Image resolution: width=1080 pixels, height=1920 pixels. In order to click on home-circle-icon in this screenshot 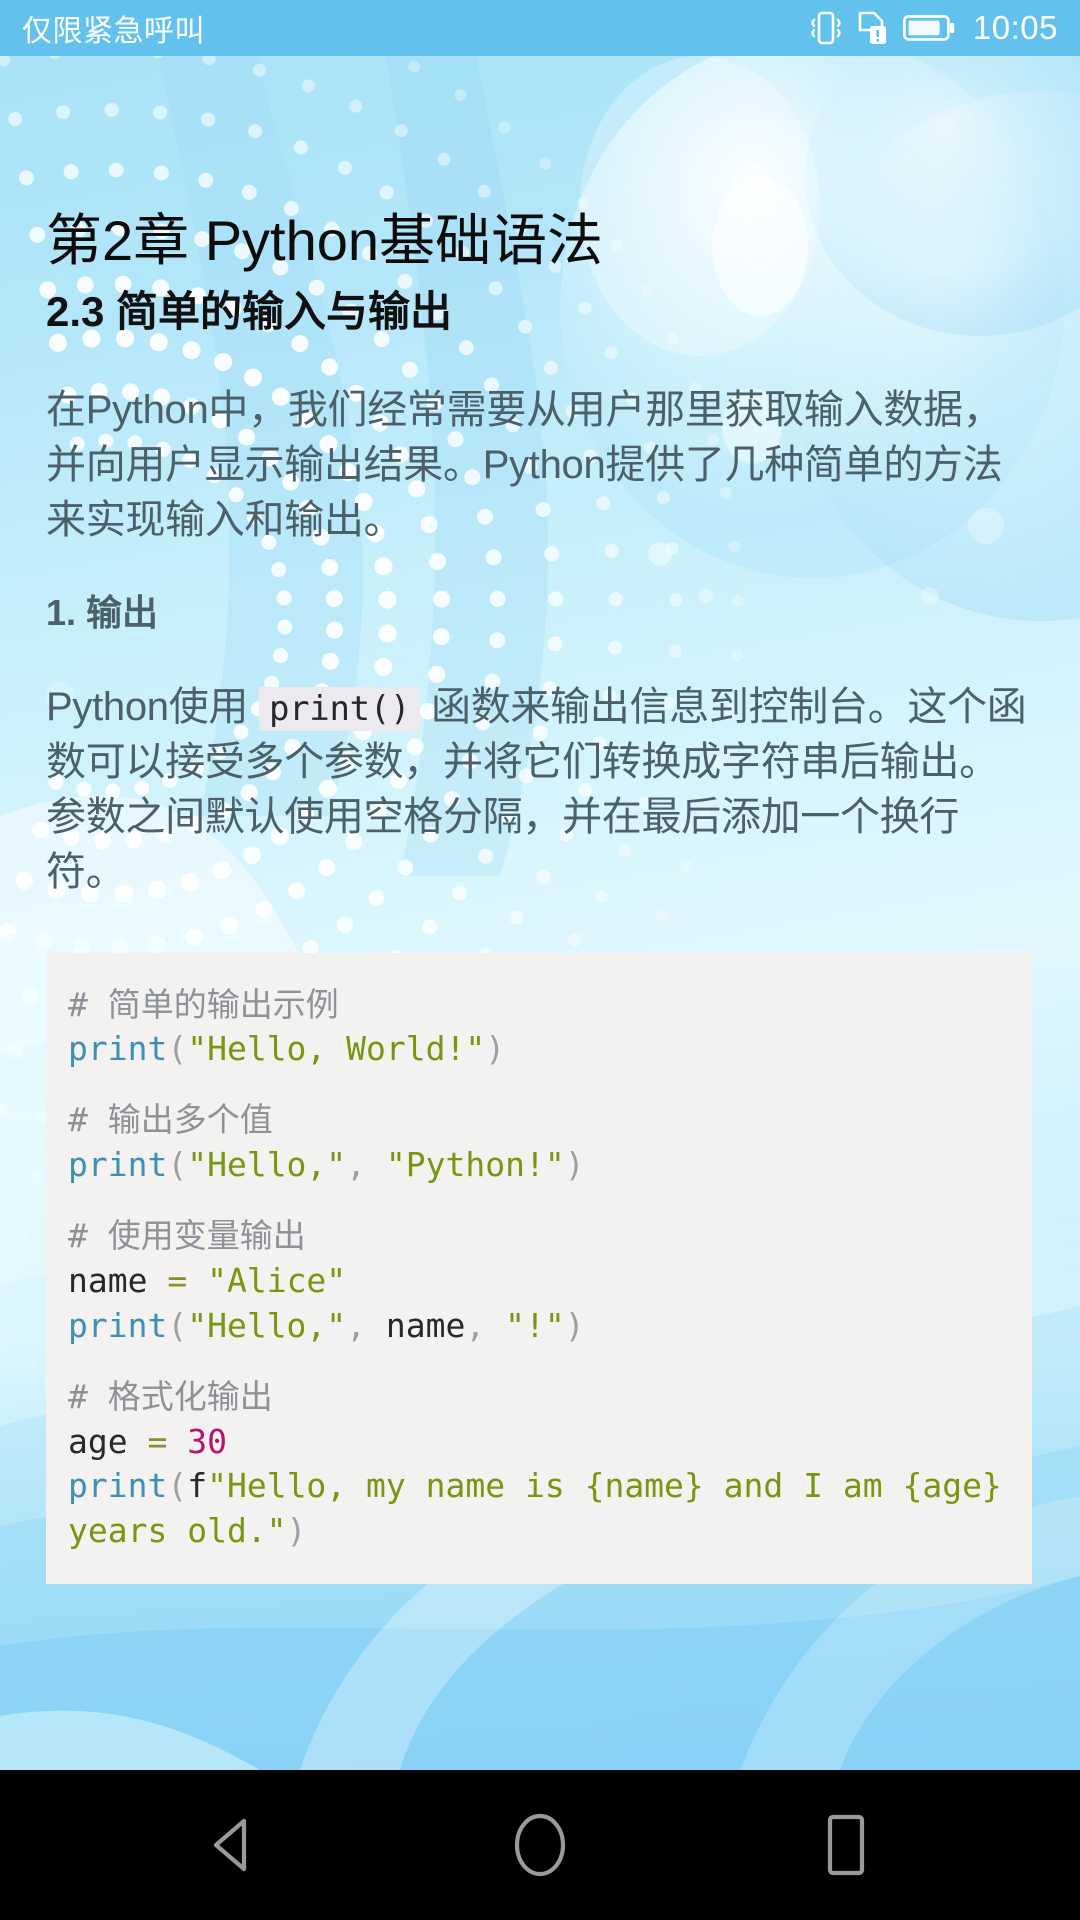, I will do `click(540, 1845)`.